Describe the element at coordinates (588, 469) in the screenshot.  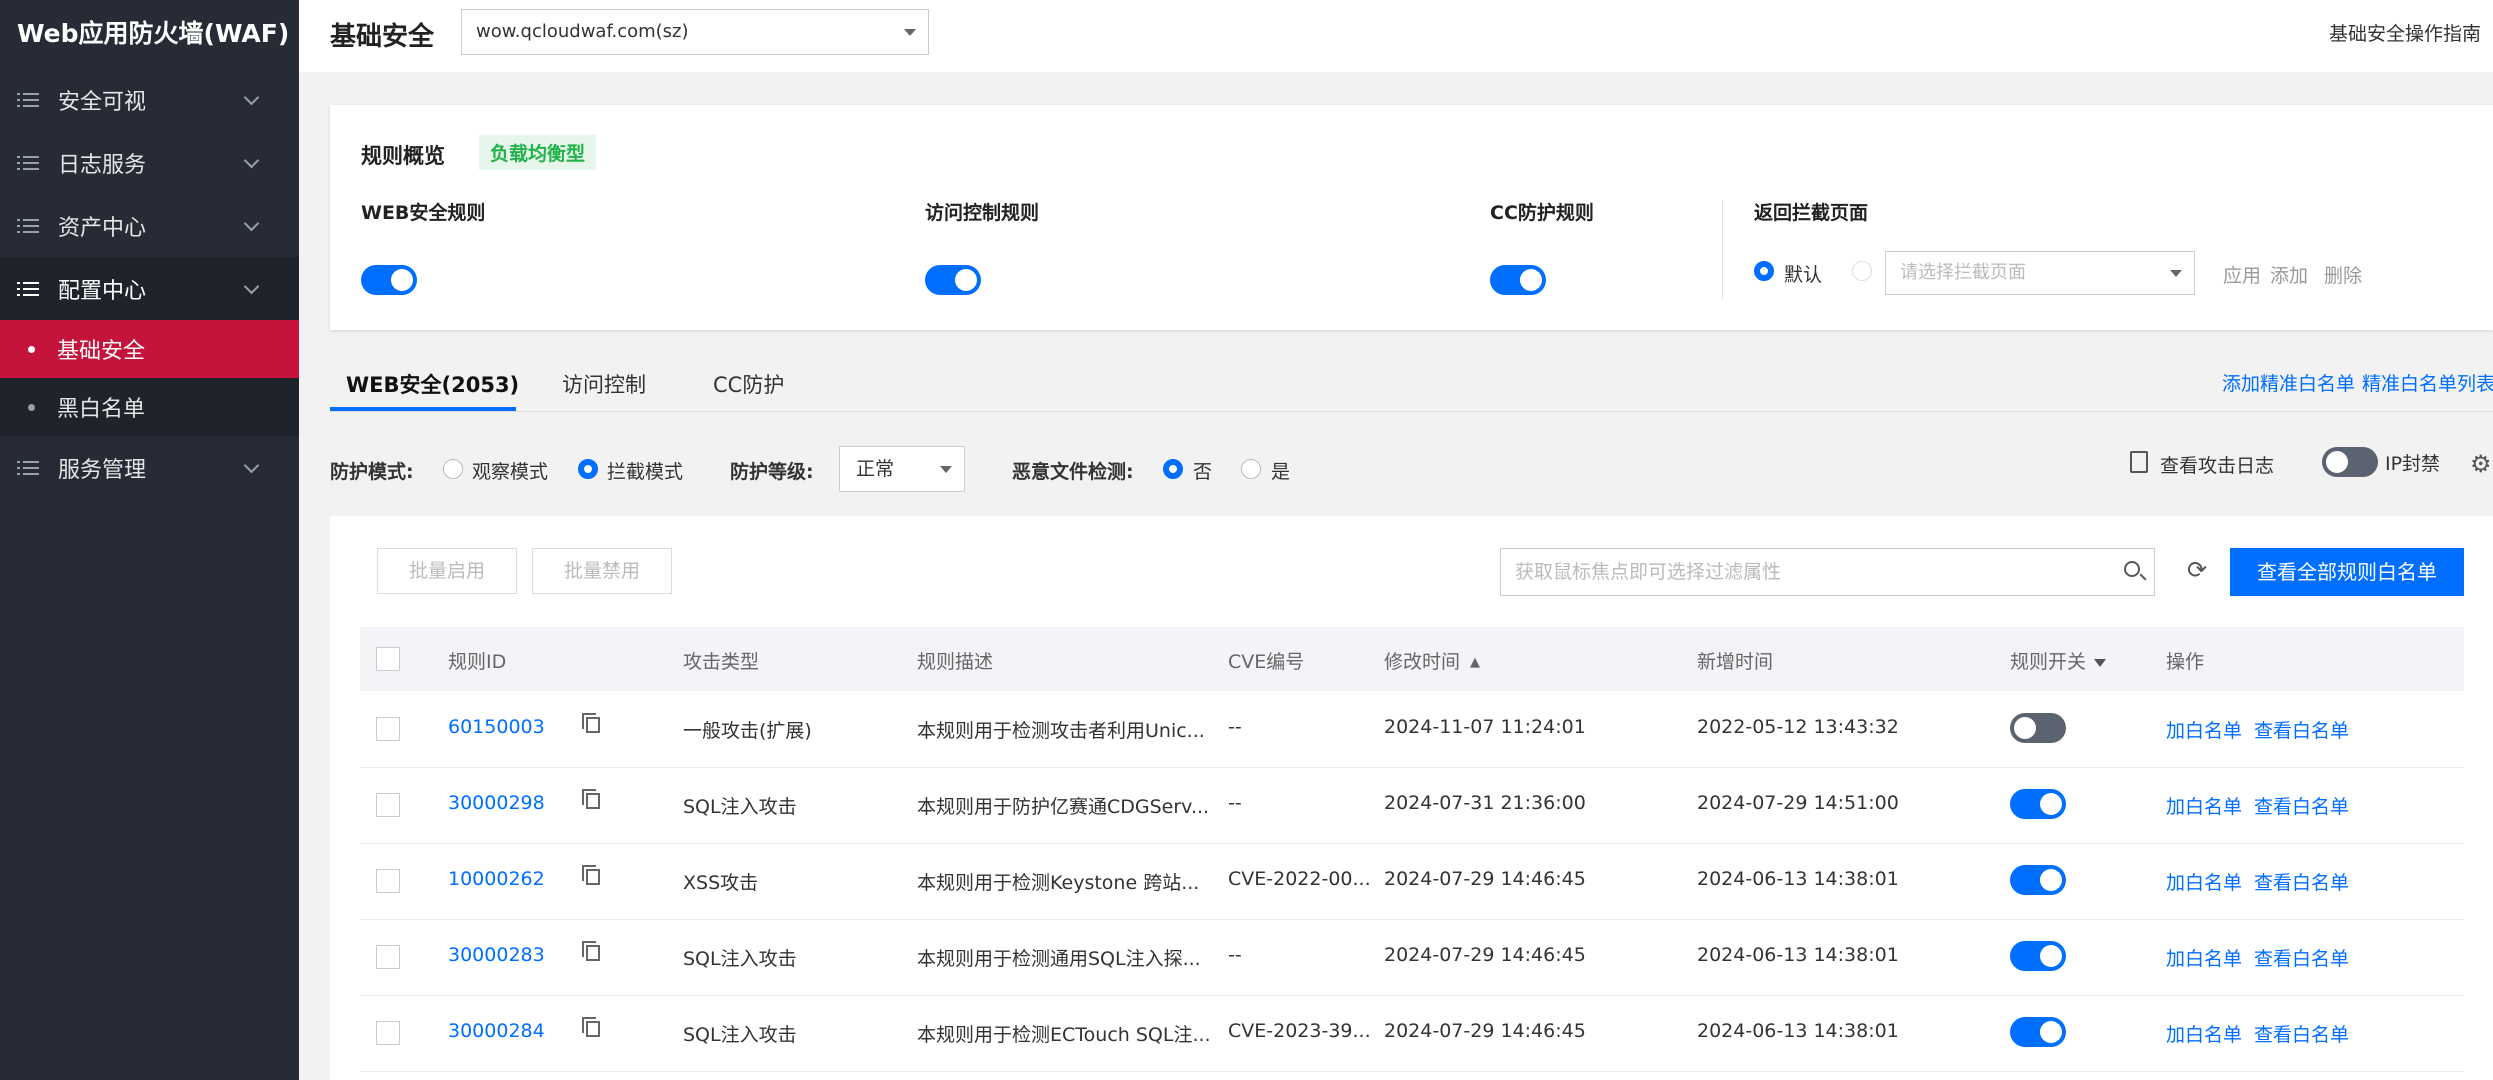
I see `block-mode-radio` at that location.